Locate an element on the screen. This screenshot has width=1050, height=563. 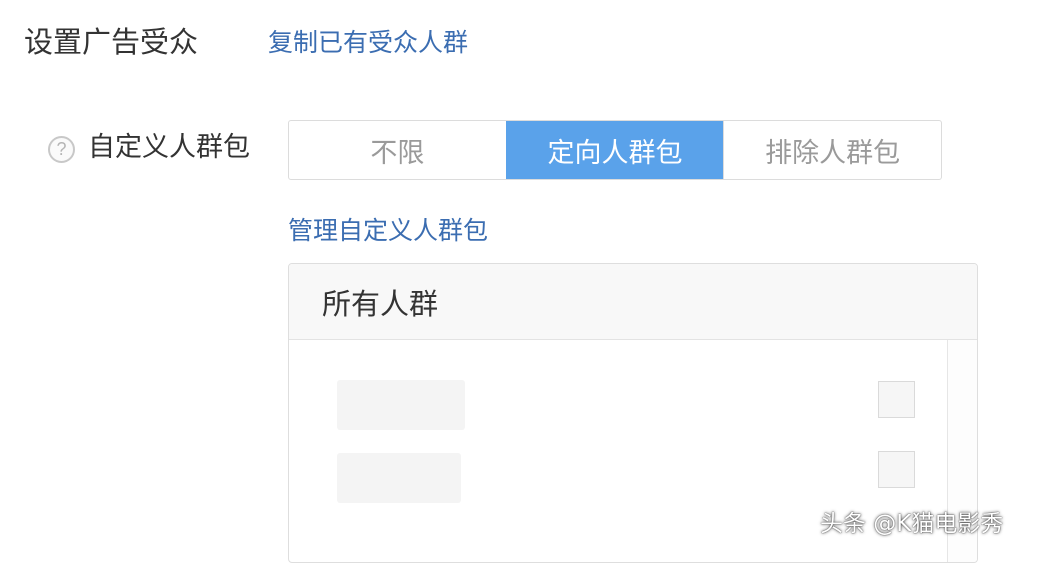
option-target-audience-button: 定向人群包 is located at coordinates (614, 150).